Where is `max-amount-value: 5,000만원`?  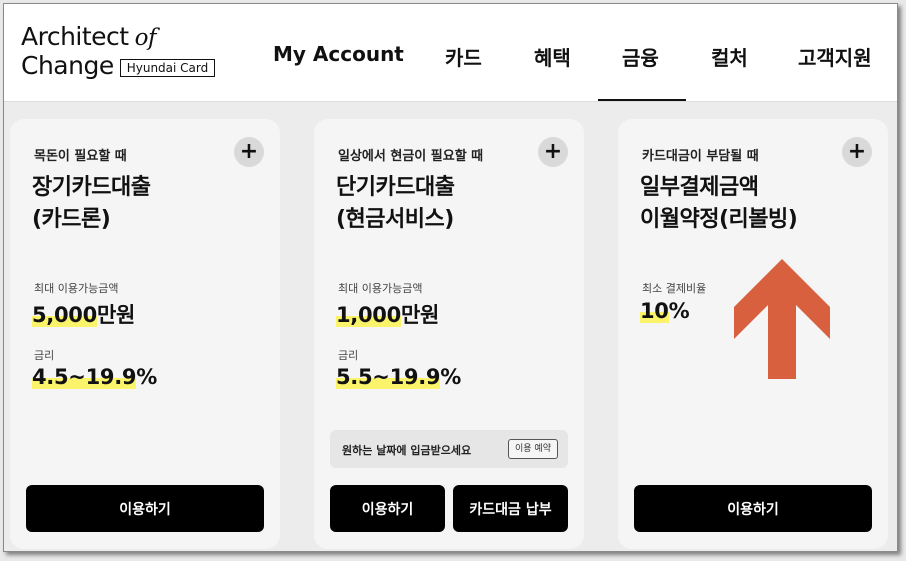 max-amount-value: 5,000만원 is located at coordinates (83, 314).